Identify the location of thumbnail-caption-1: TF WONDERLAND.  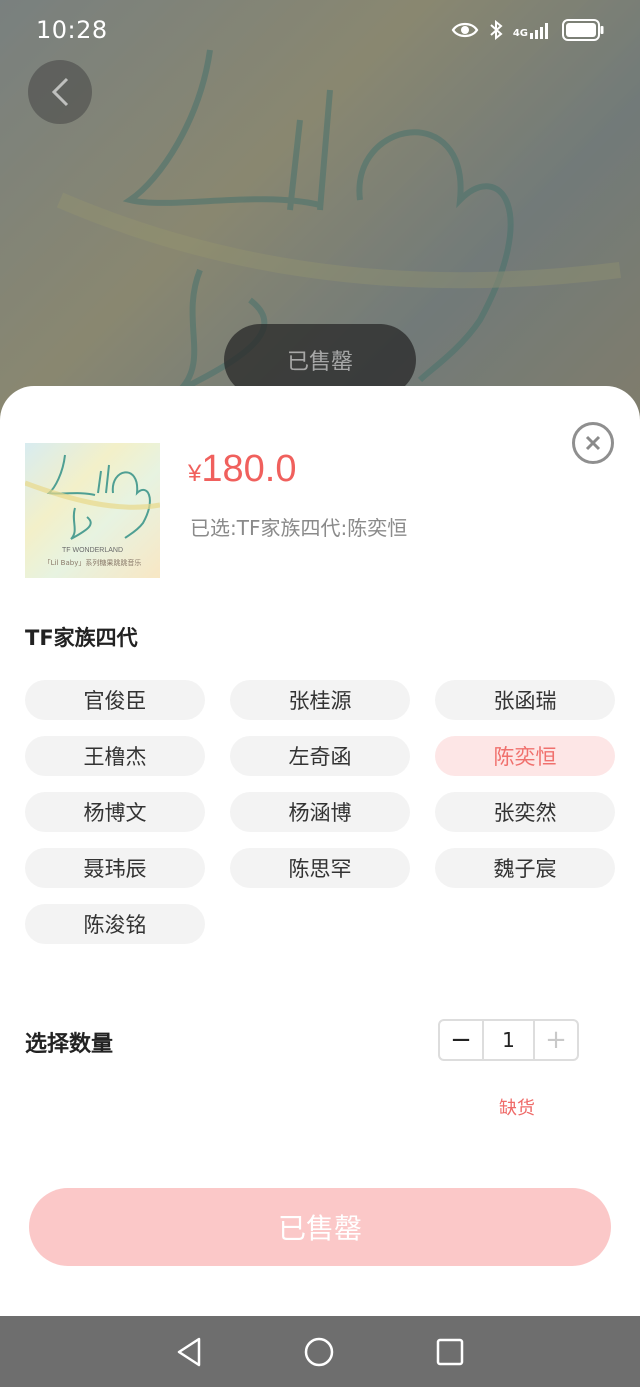
(92, 550).